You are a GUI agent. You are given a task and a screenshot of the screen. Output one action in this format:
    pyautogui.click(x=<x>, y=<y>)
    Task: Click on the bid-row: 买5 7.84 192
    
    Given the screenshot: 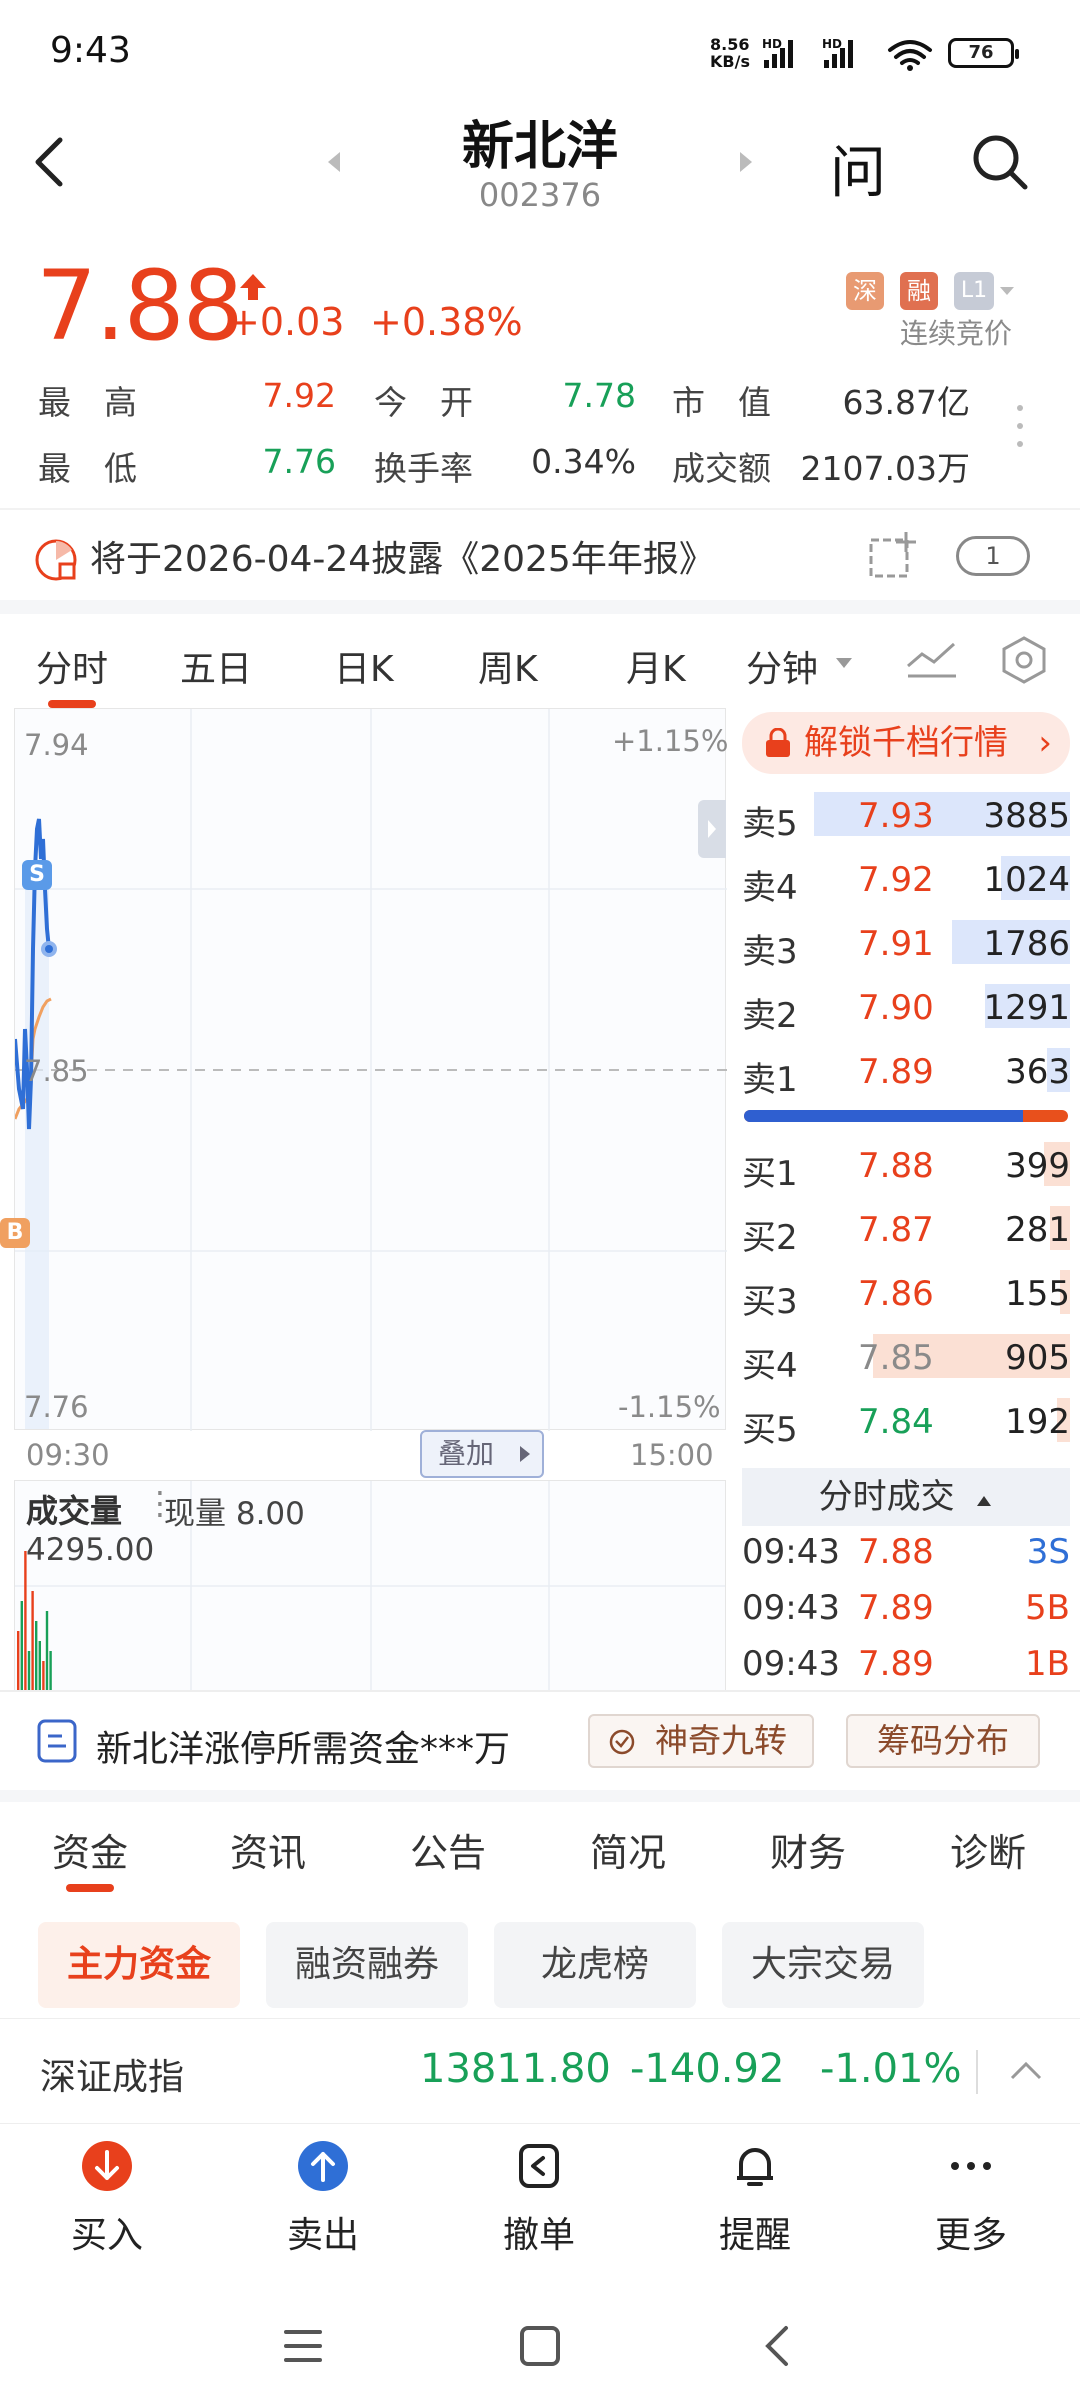 What is the action you would take?
    pyautogui.click(x=906, y=1424)
    